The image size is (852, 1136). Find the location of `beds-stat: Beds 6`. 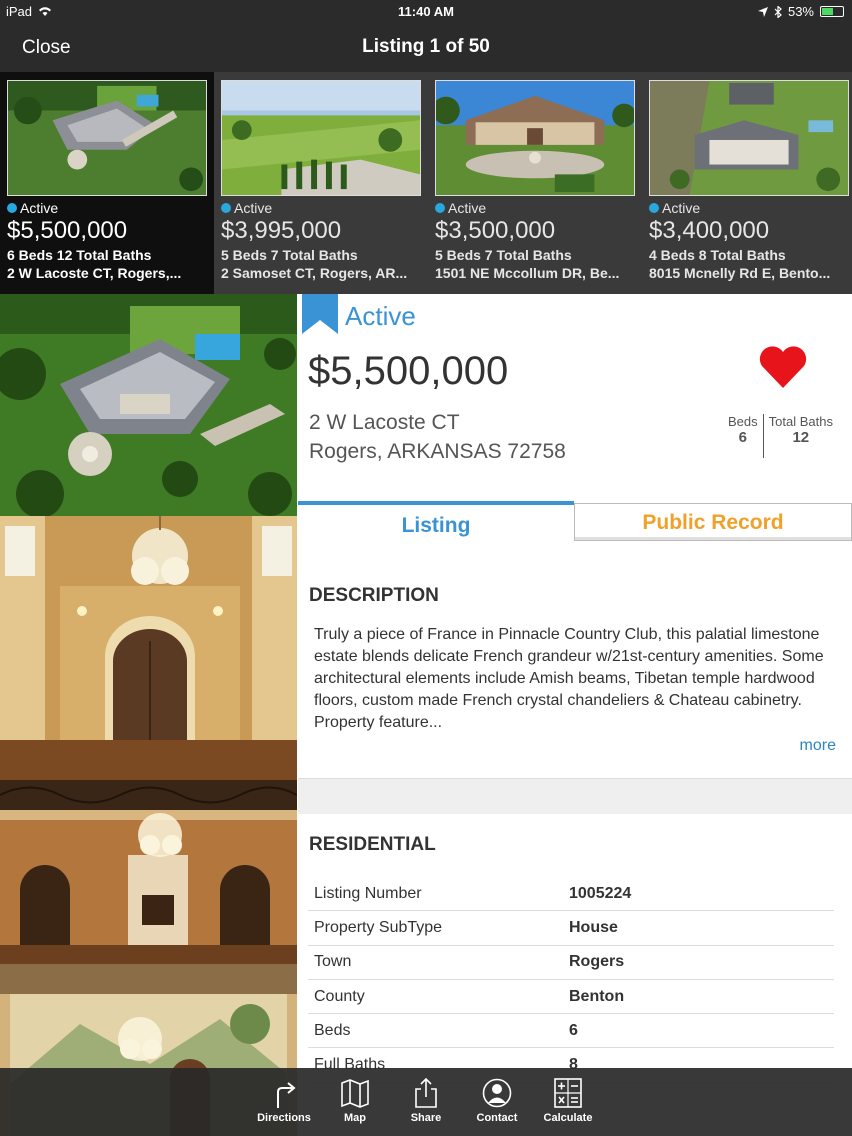

beds-stat: Beds 6 is located at coordinates (743, 430).